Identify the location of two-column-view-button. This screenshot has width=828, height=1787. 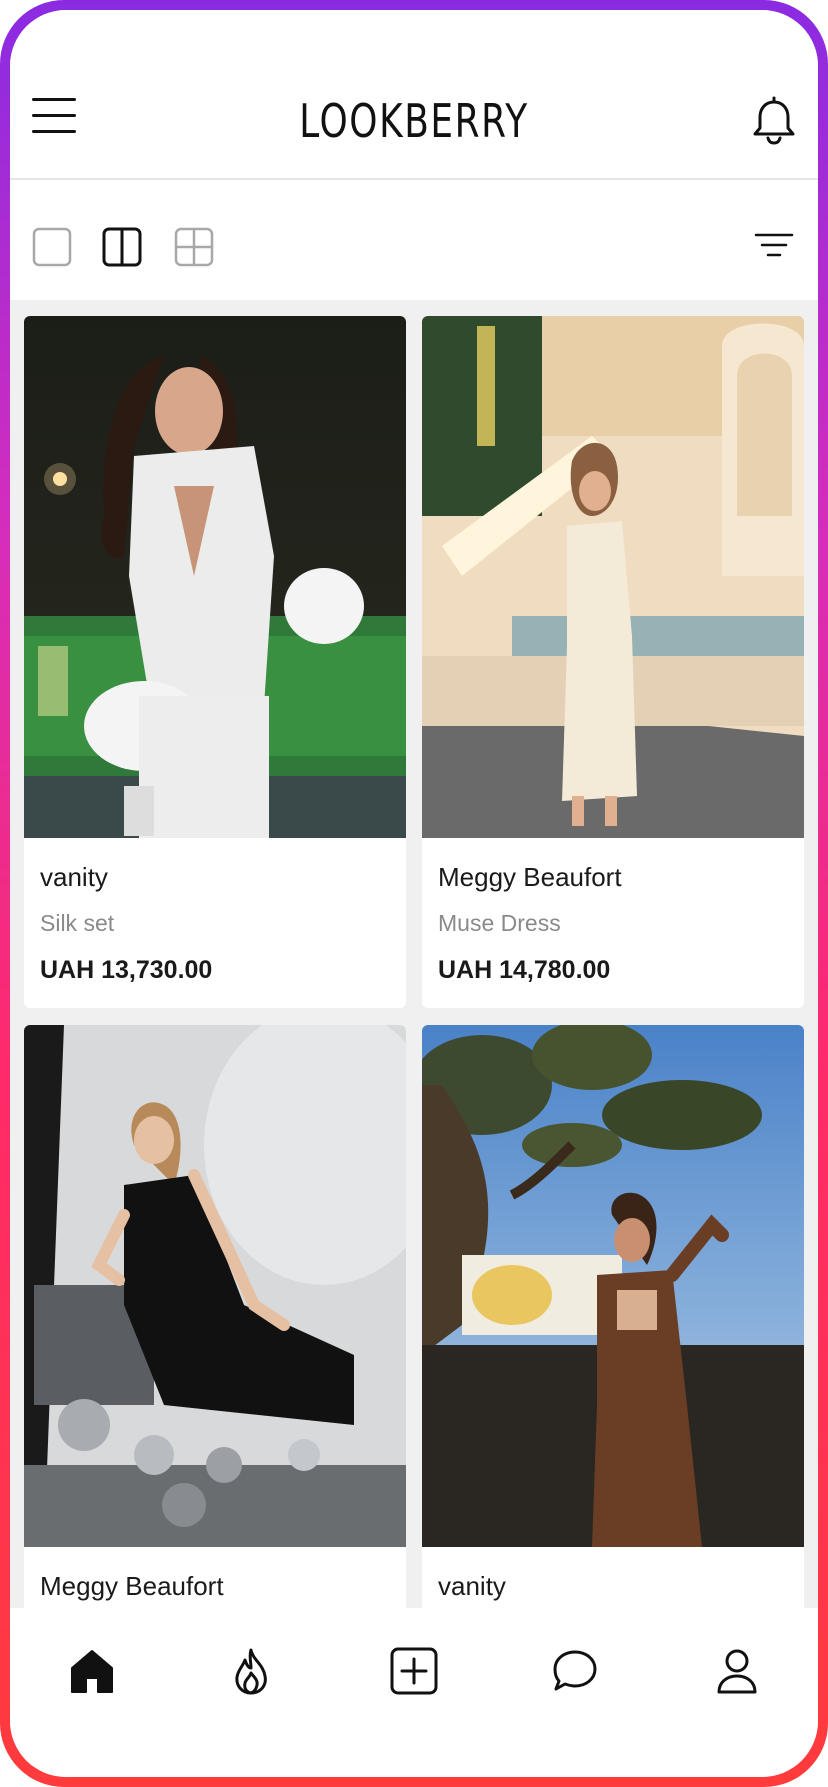
(122, 247).